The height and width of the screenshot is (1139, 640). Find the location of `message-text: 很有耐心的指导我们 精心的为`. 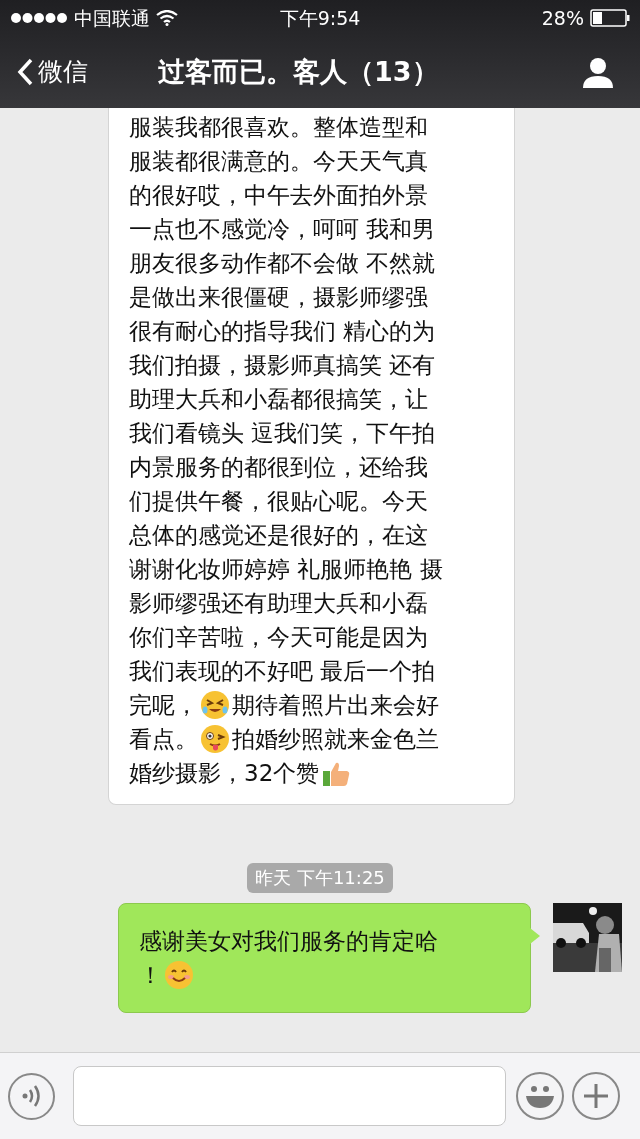

message-text: 很有耐心的指导我们 精心的为 is located at coordinates (282, 331).